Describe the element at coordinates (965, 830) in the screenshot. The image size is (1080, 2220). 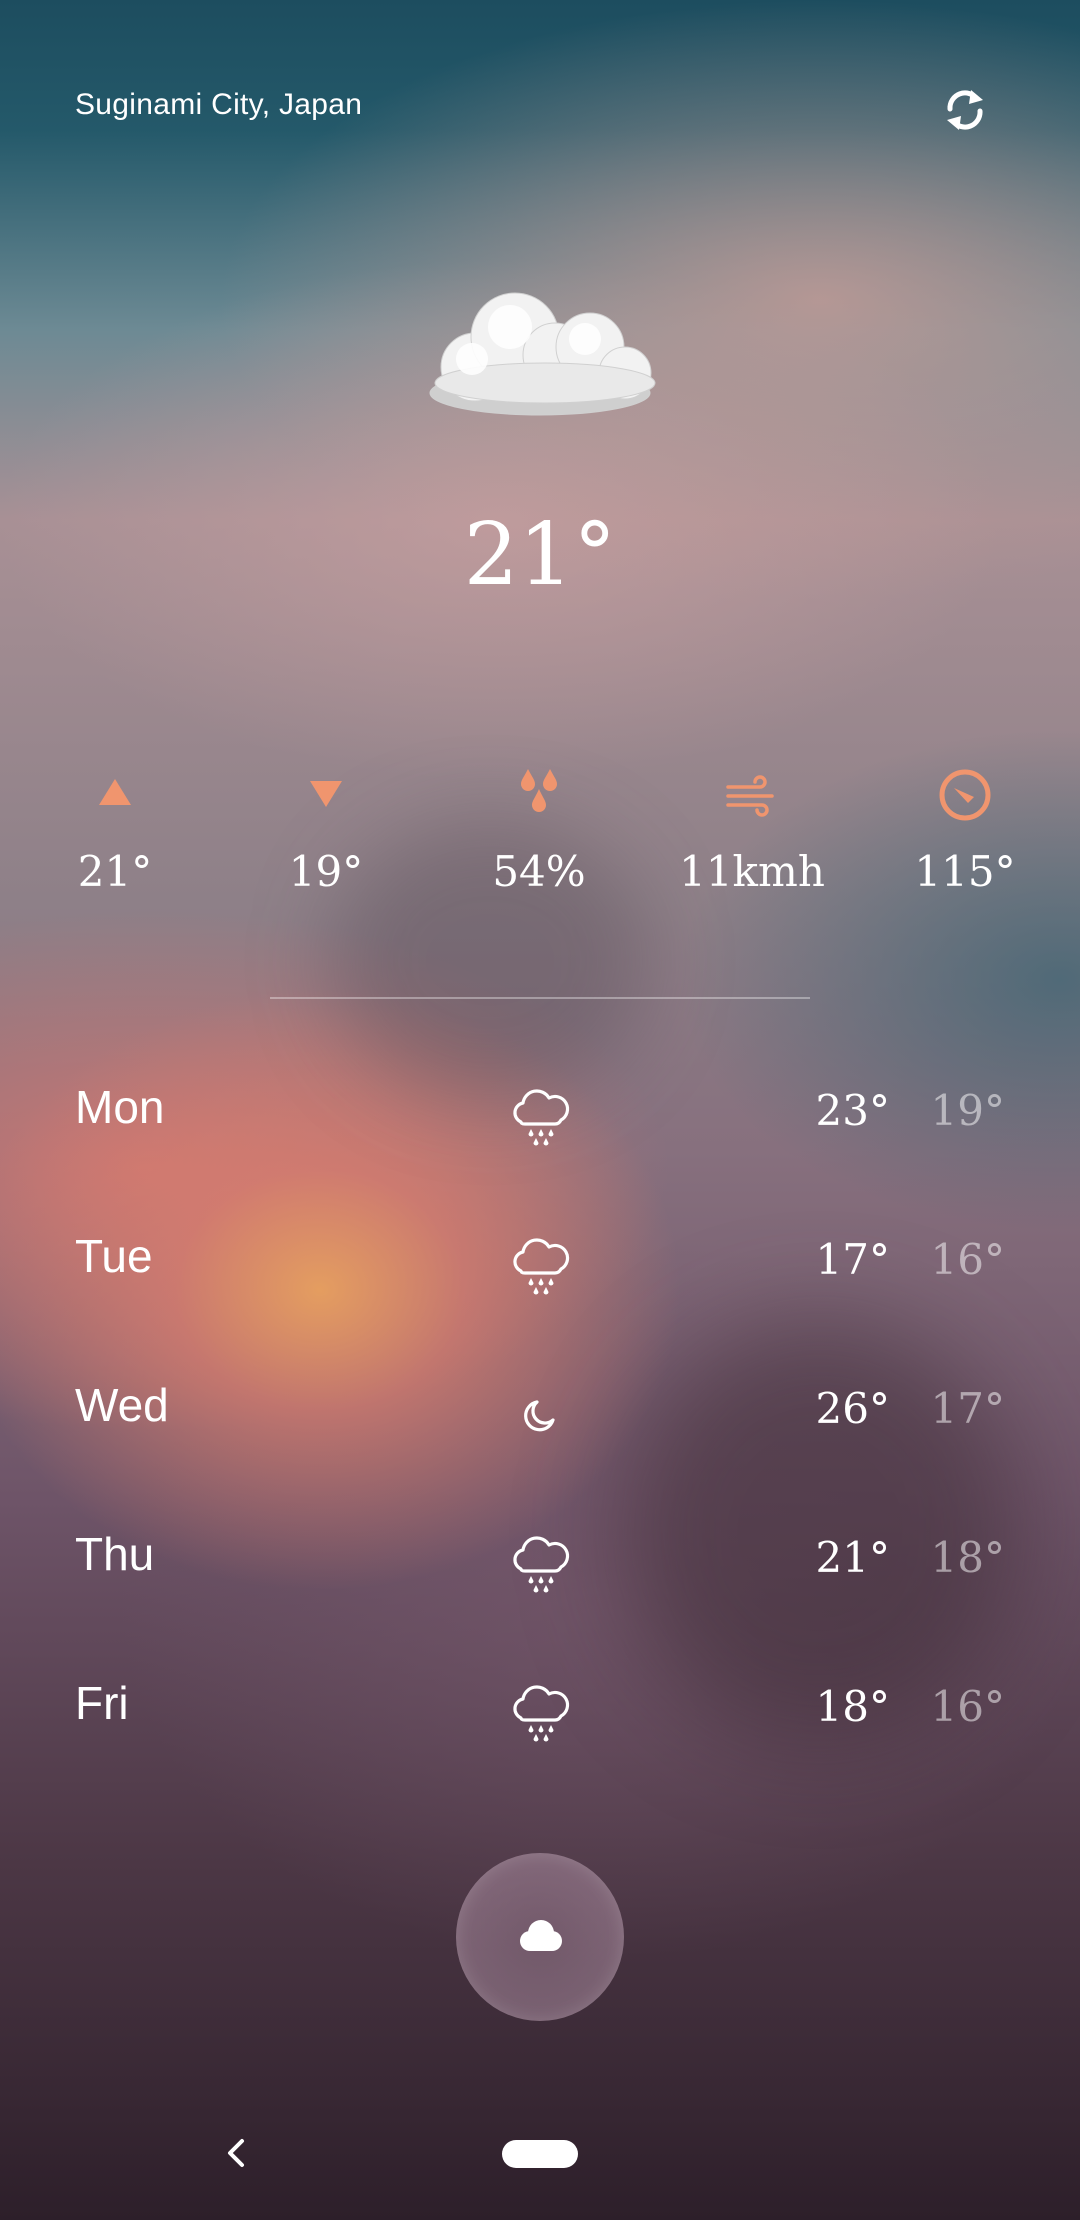
I see `stat-wind-direction: 115°` at that location.